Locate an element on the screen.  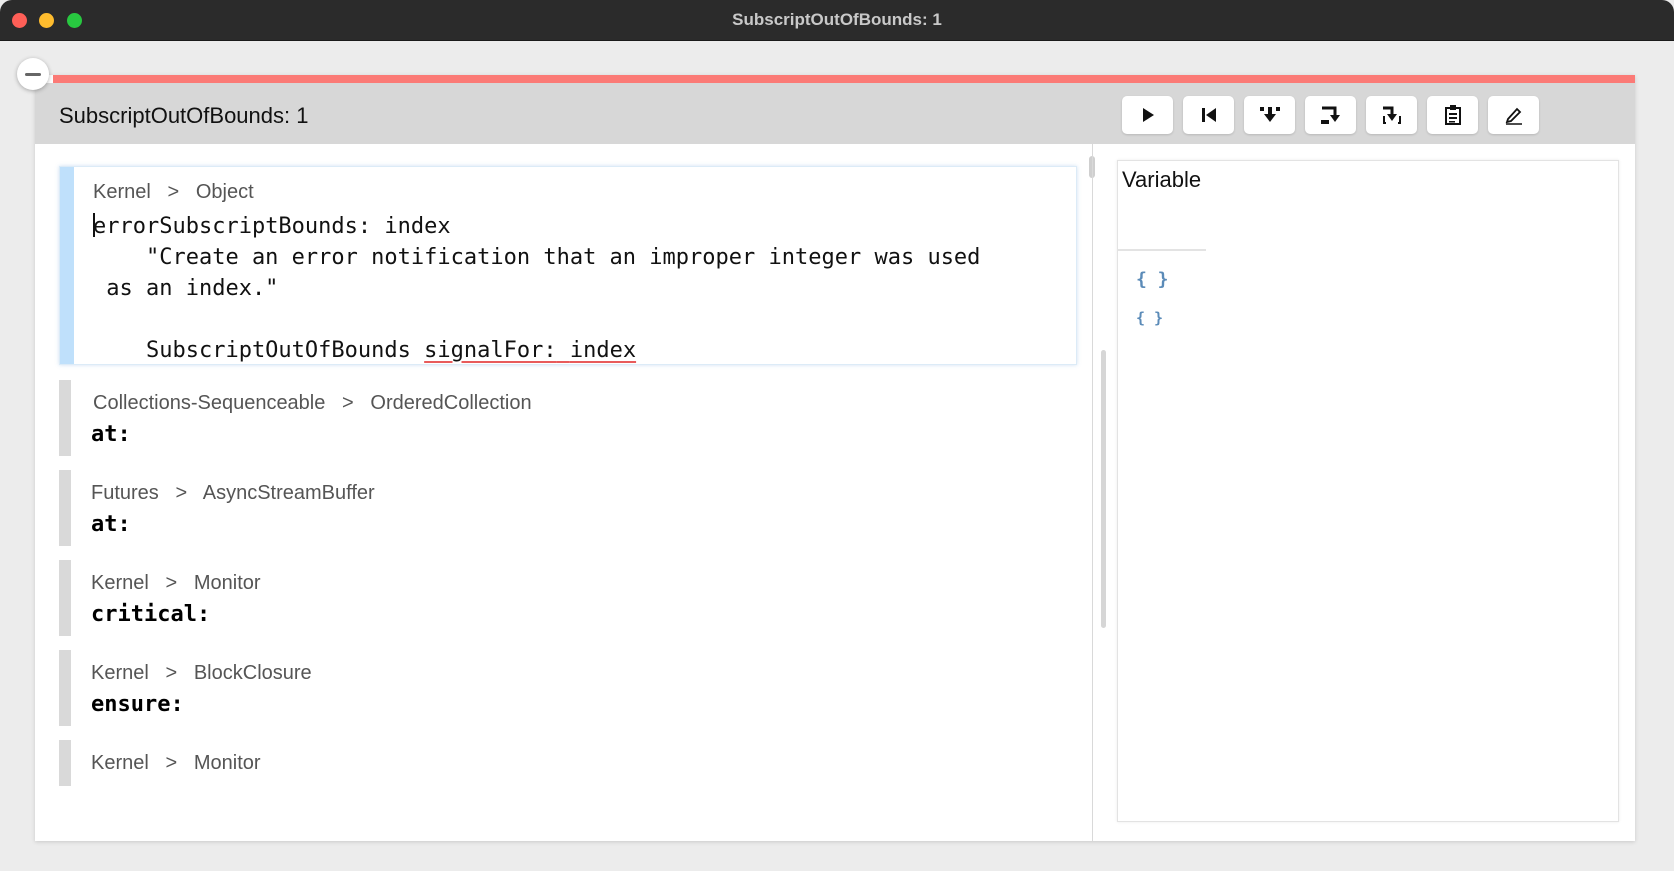
play-icon is located at coordinates (1148, 115).